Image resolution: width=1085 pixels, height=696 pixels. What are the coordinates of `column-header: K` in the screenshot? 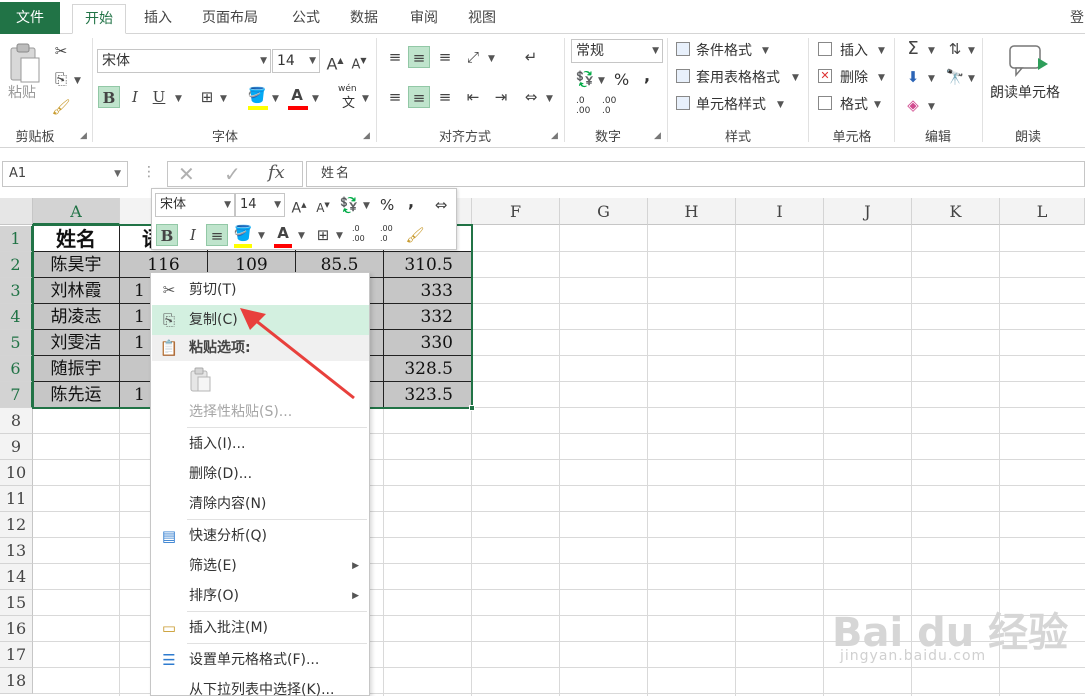 It's located at (956, 211).